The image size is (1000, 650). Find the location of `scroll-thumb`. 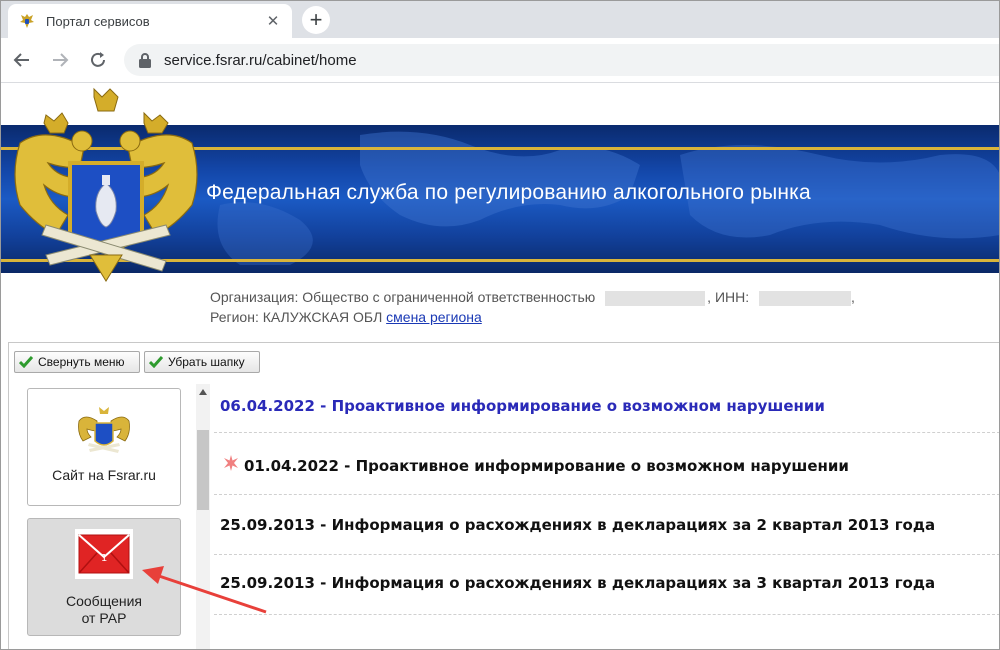

scroll-thumb is located at coordinates (203, 470).